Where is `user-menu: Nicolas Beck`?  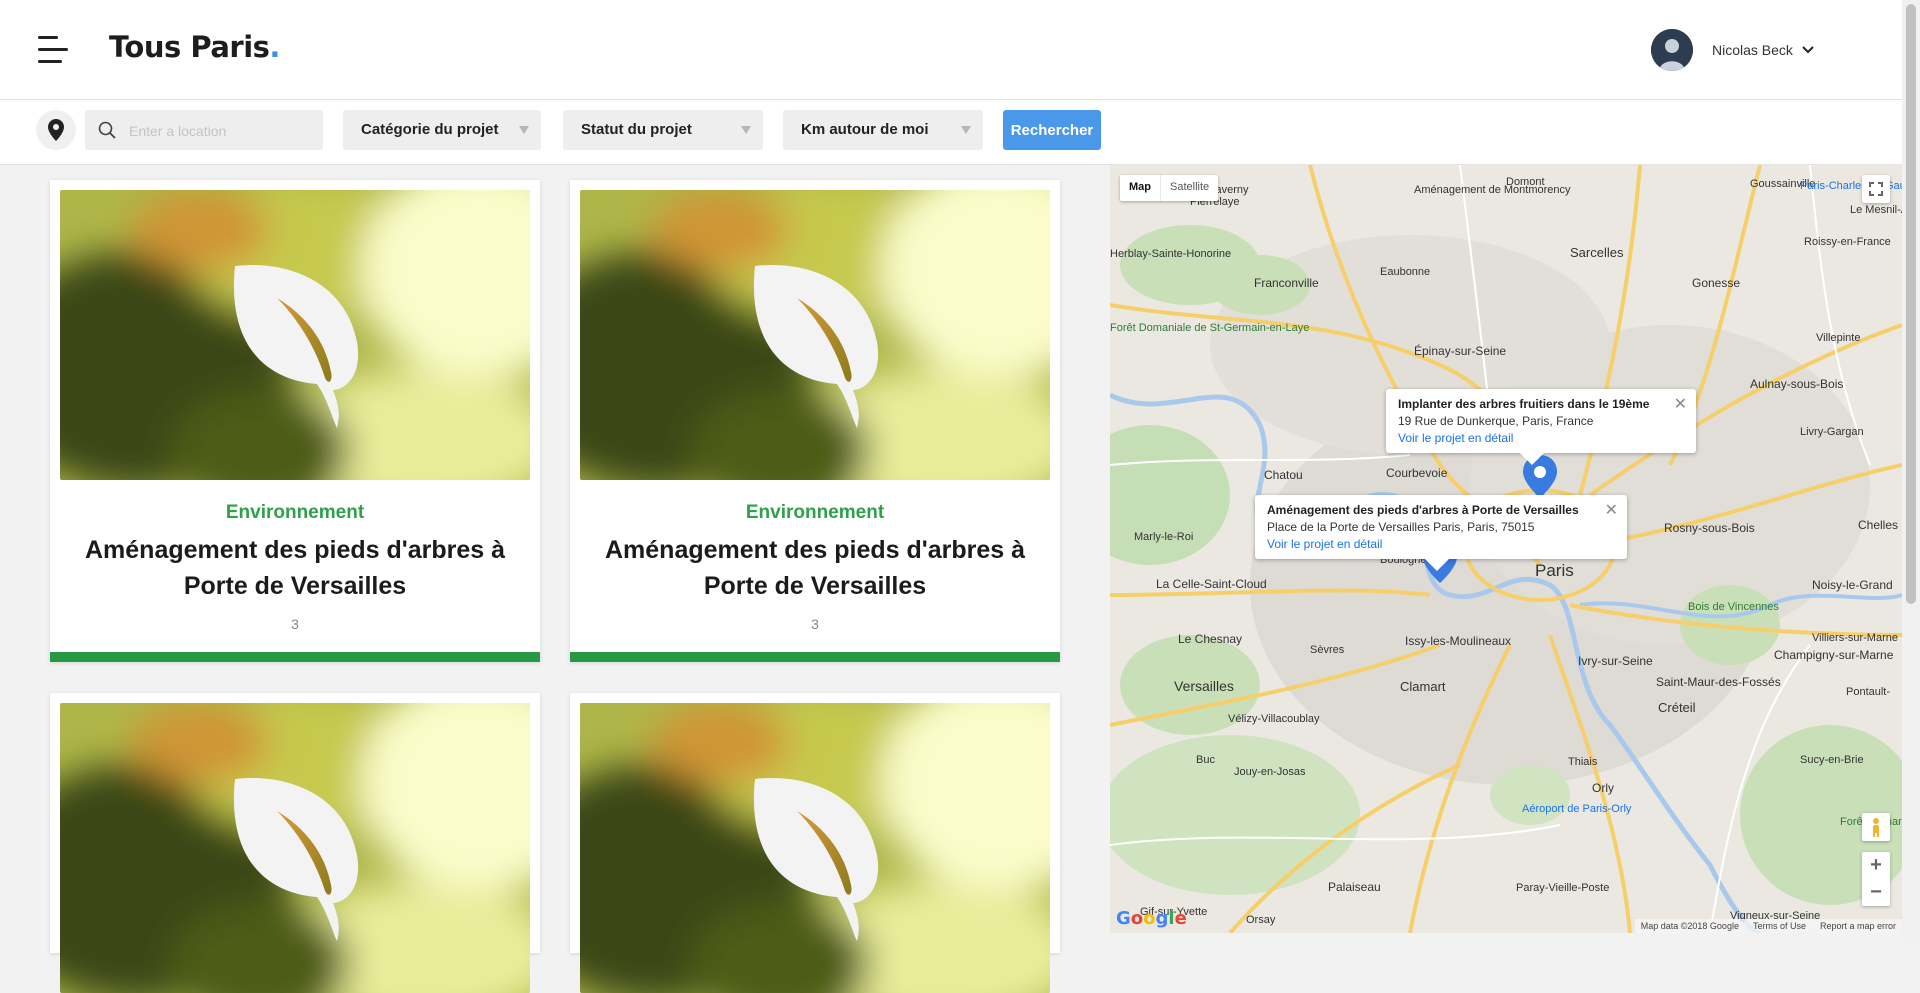 user-menu: Nicolas Beck is located at coordinates (1733, 50).